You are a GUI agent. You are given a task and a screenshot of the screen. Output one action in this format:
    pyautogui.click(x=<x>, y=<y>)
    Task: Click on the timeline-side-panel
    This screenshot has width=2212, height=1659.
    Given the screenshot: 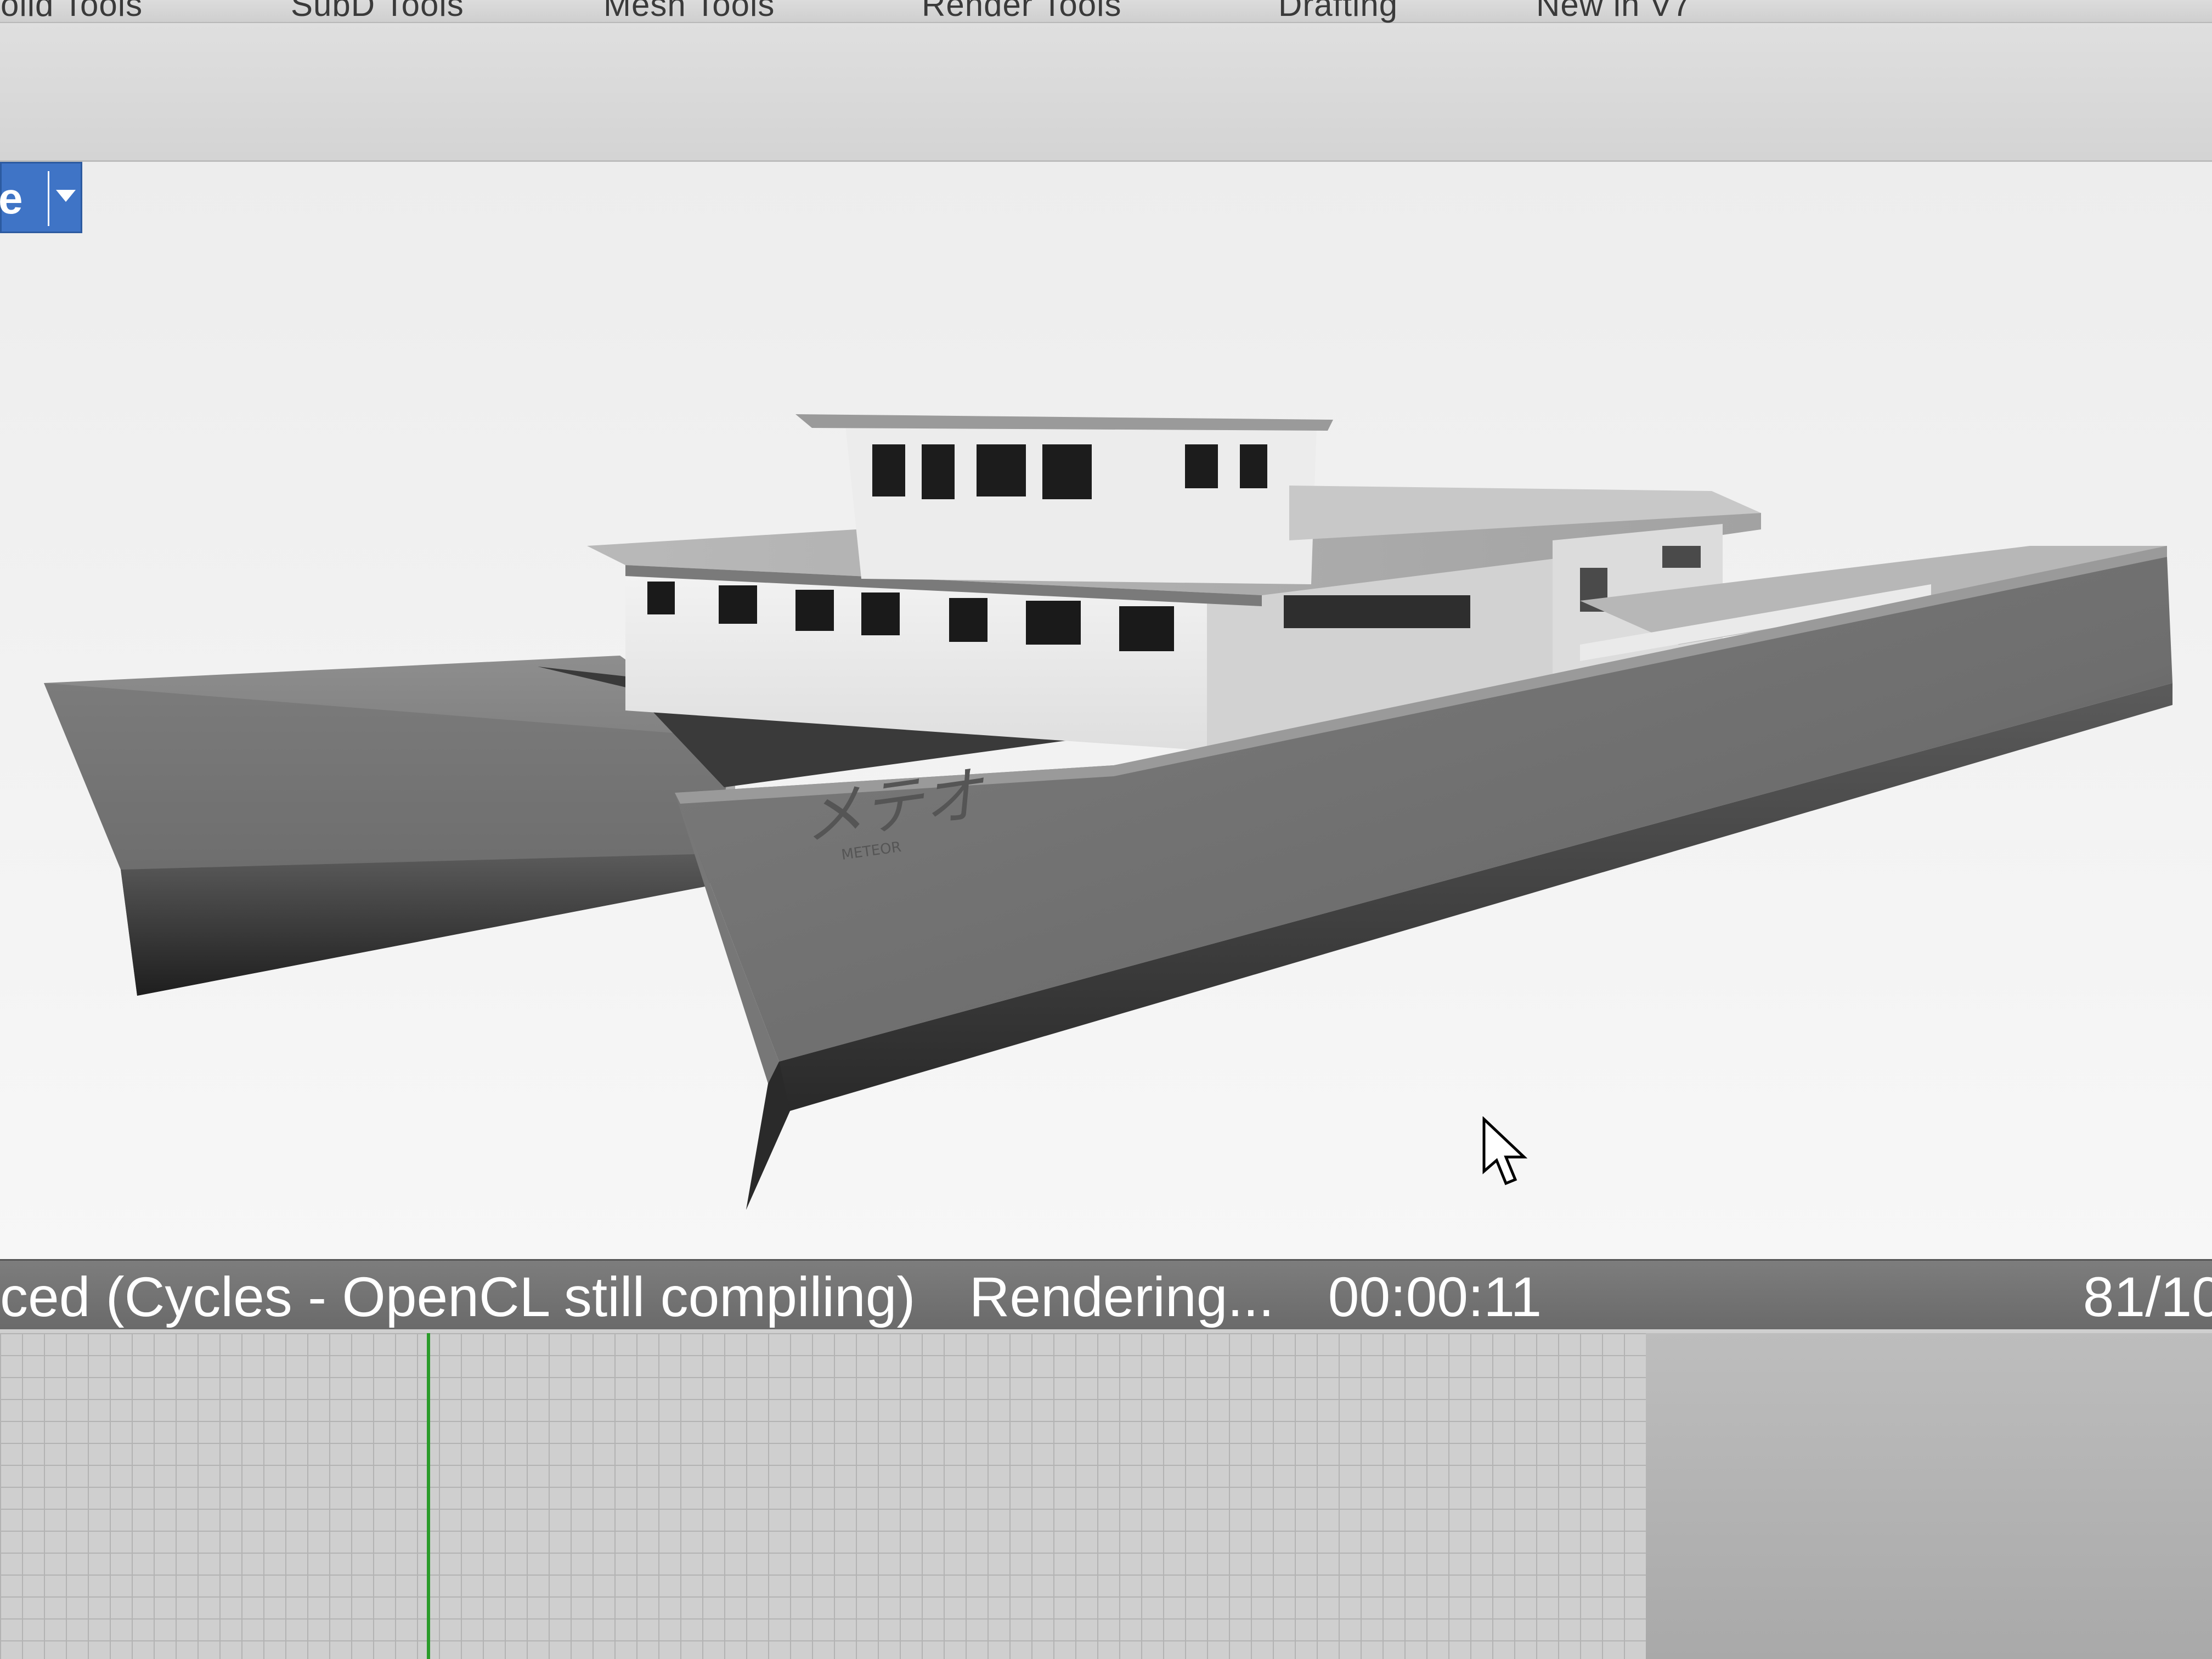 What is the action you would take?
    pyautogui.click(x=1929, y=1496)
    